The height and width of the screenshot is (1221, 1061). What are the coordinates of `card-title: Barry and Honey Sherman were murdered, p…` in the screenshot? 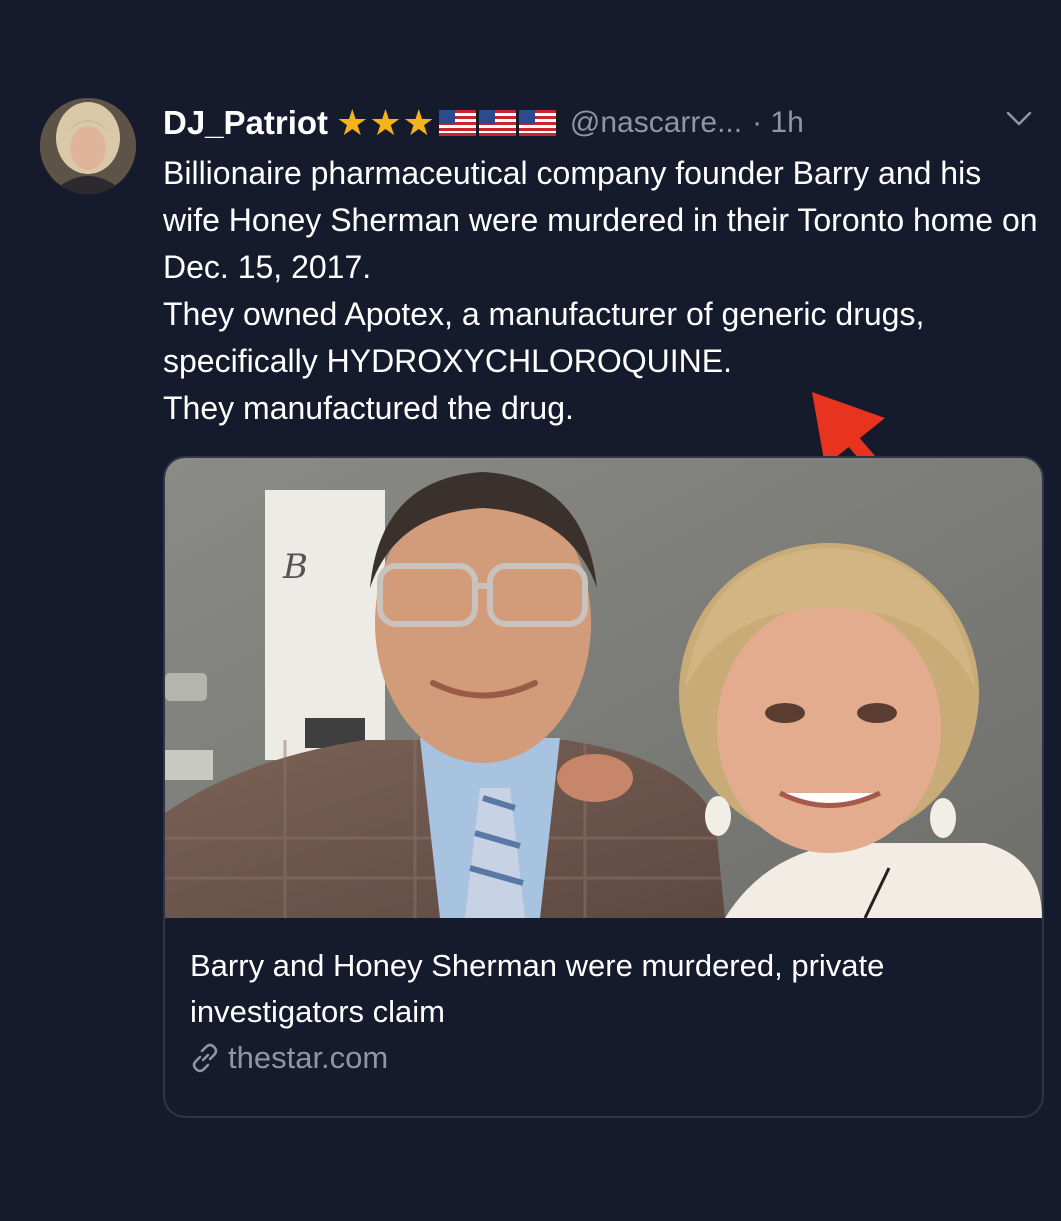 It's located at (600, 989).